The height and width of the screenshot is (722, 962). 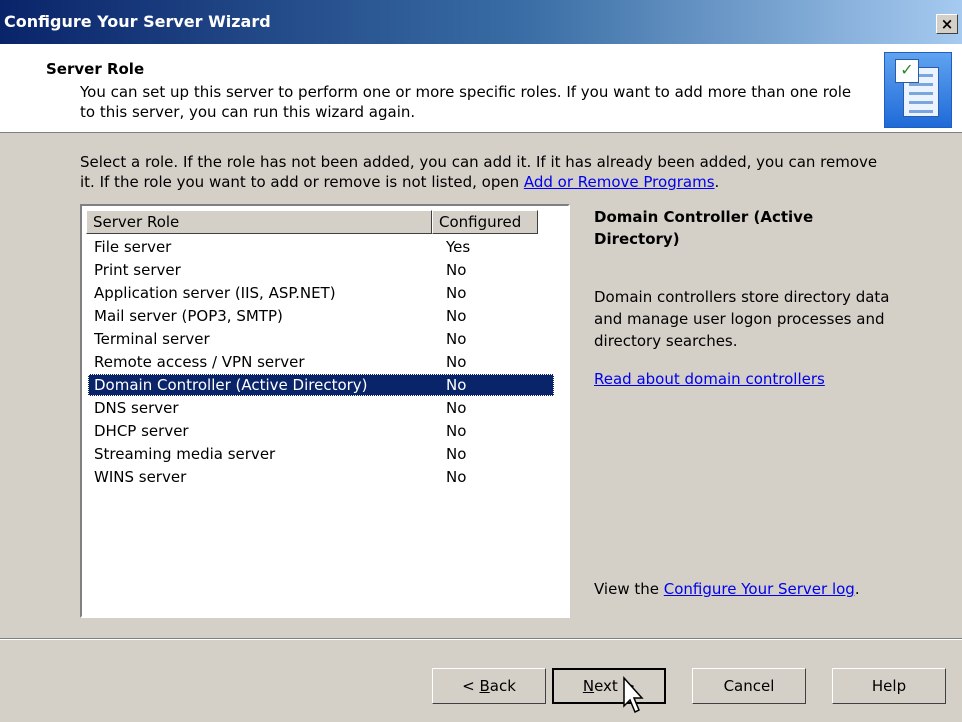 What do you see at coordinates (188, 316) in the screenshot?
I see `role-name: Mail server (POP3, SMTP)` at bounding box center [188, 316].